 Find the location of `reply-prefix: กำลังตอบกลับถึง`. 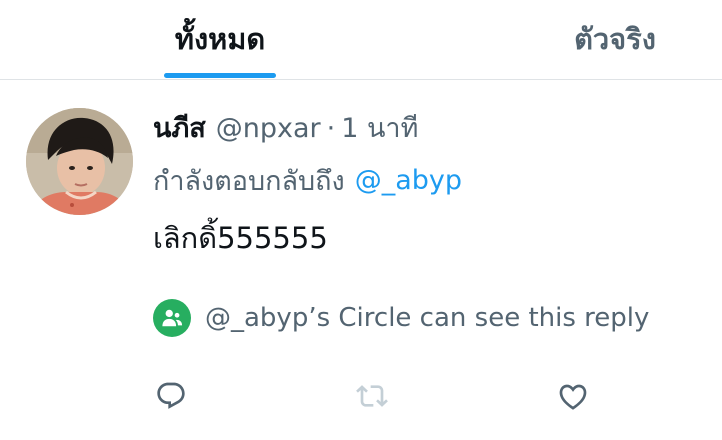

reply-prefix: กำลังตอบกลับถึง is located at coordinates (249, 181).